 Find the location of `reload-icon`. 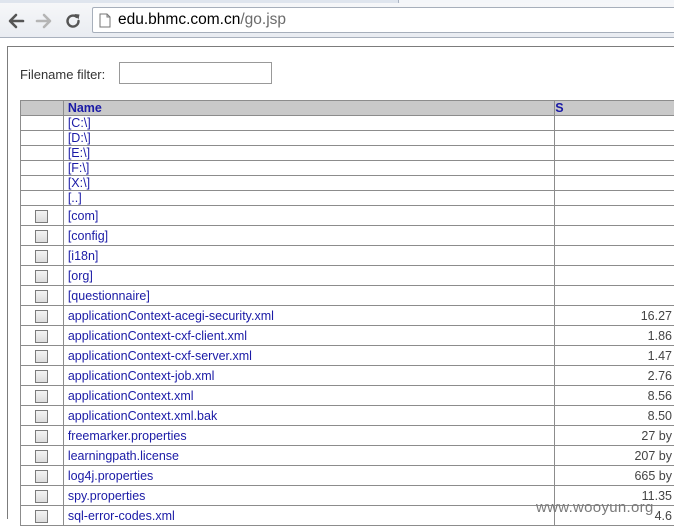

reload-icon is located at coordinates (73, 21).